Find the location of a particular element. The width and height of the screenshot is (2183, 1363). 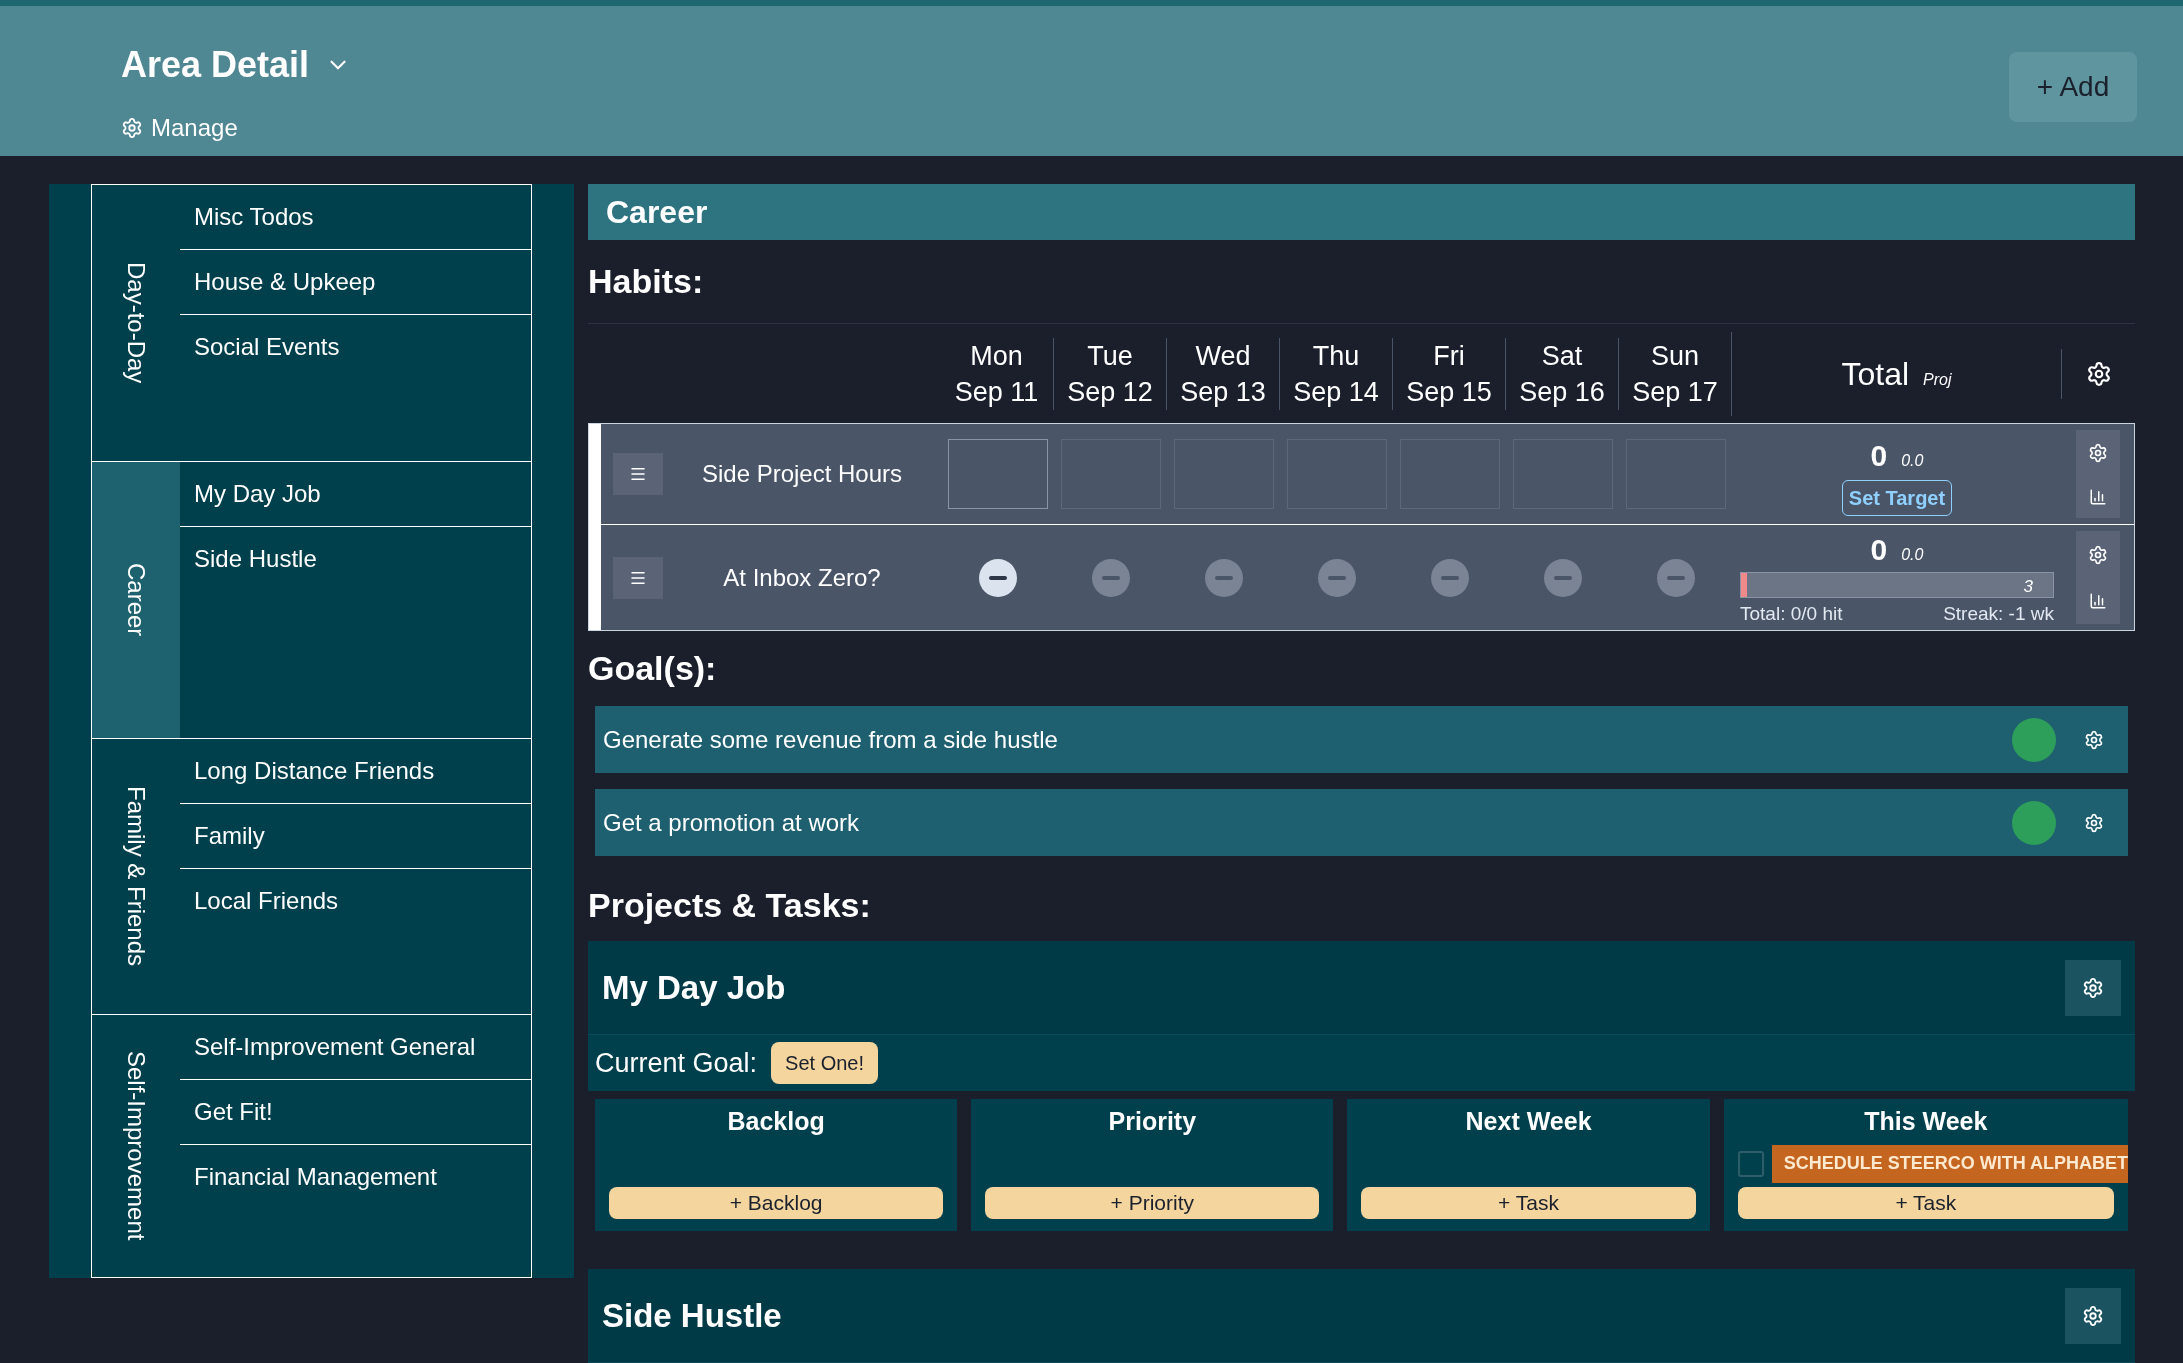

day-name: Sat is located at coordinates (1562, 356).